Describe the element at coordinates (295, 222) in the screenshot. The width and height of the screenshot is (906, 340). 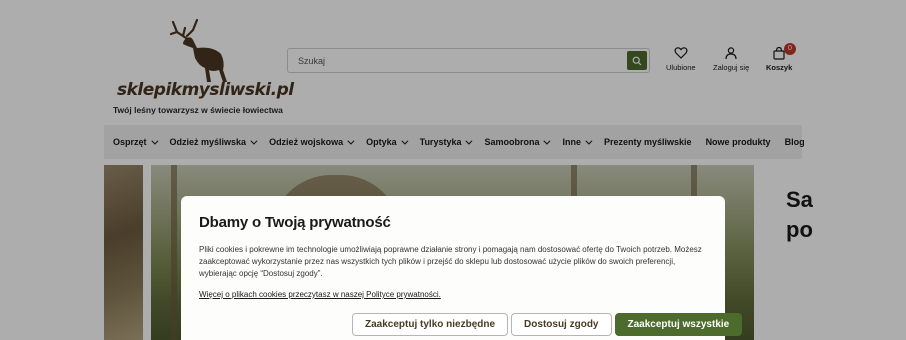
I see `cookie-title: Dbamy o Twoją prywatność` at that location.